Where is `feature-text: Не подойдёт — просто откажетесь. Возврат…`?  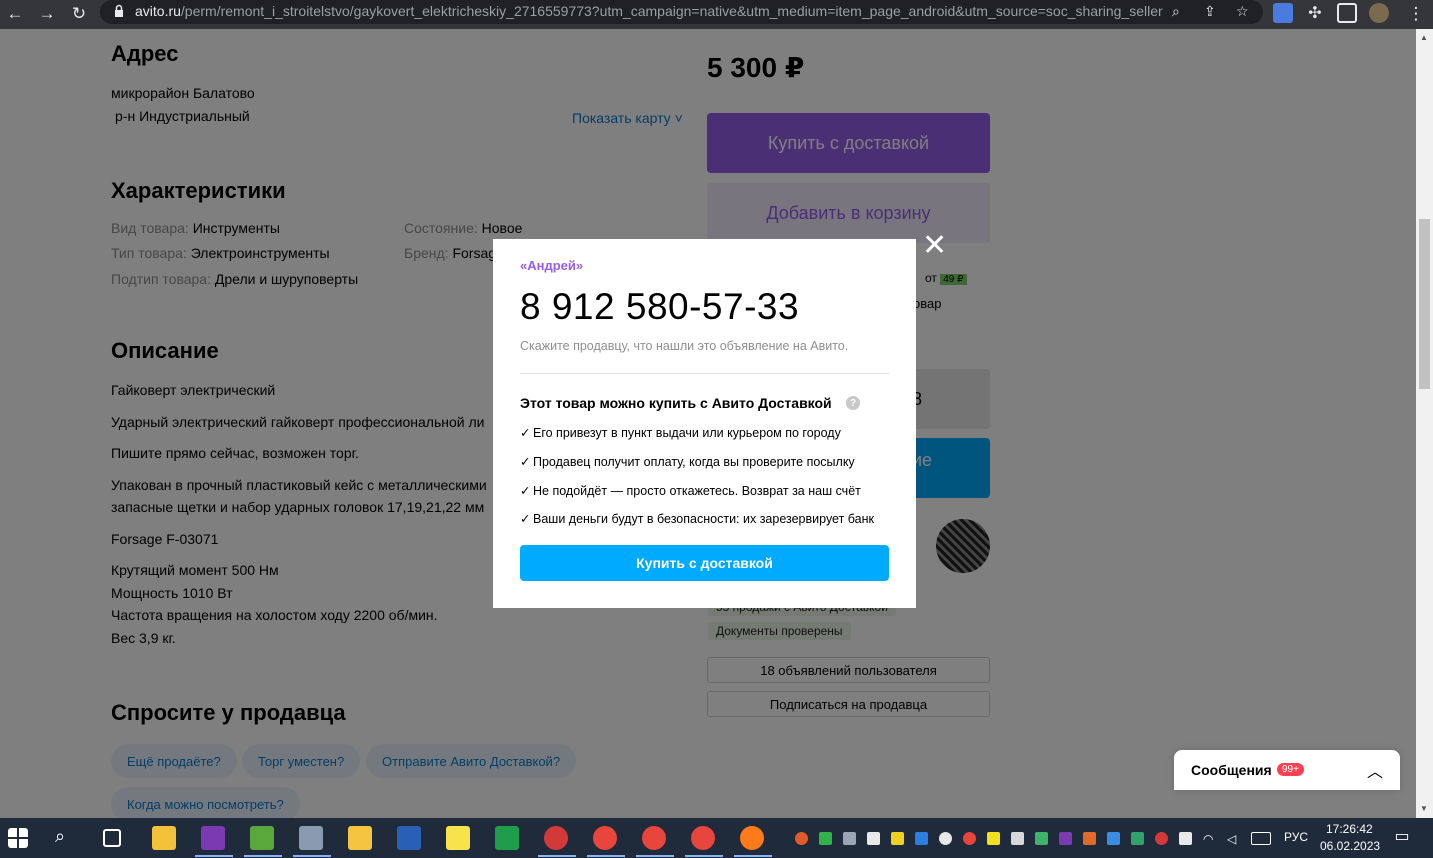
feature-text: Не подойдёт — просто откажетесь. Возврат… is located at coordinates (697, 491).